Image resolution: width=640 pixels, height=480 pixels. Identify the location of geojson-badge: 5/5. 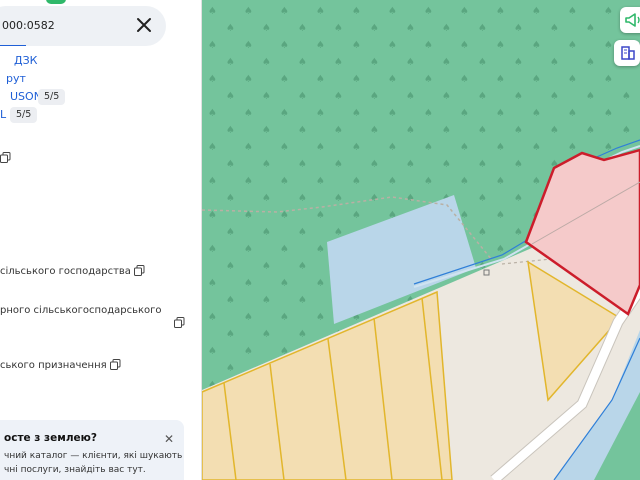
(52, 97).